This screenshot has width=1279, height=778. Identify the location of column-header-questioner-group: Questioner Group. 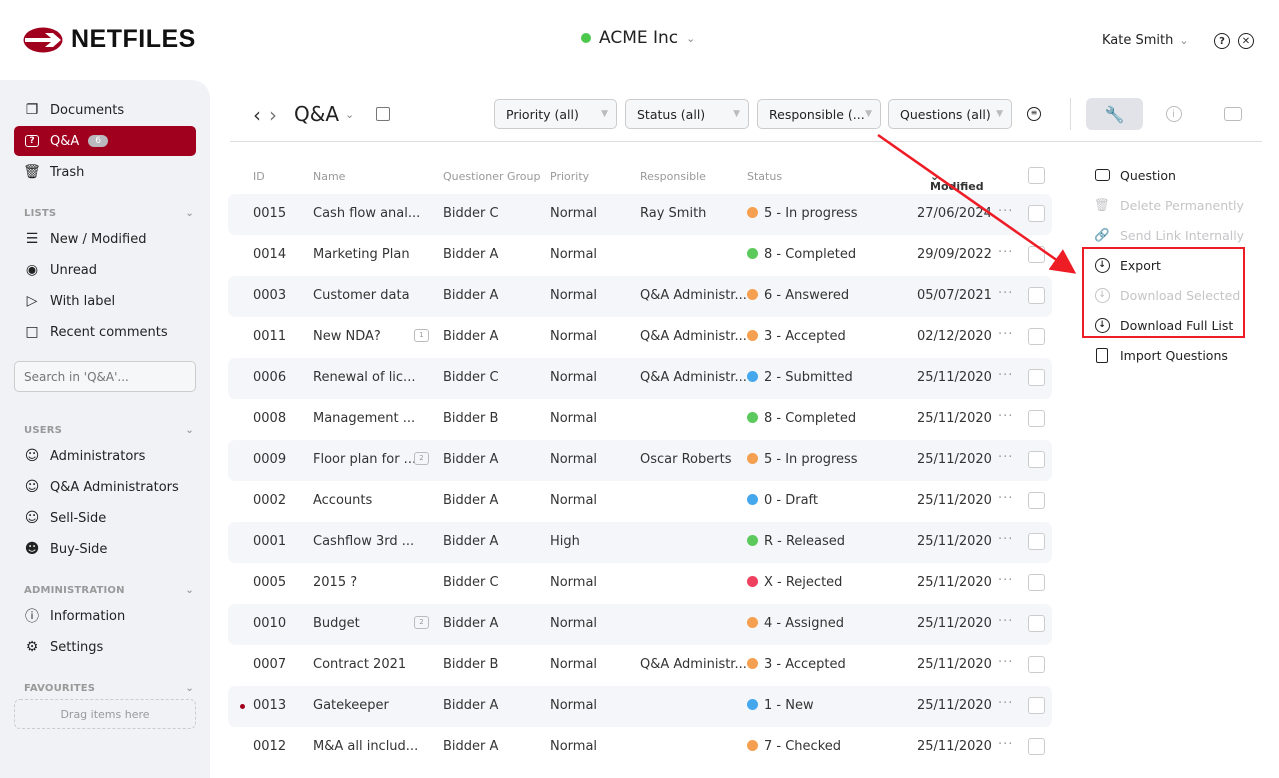
(491, 176).